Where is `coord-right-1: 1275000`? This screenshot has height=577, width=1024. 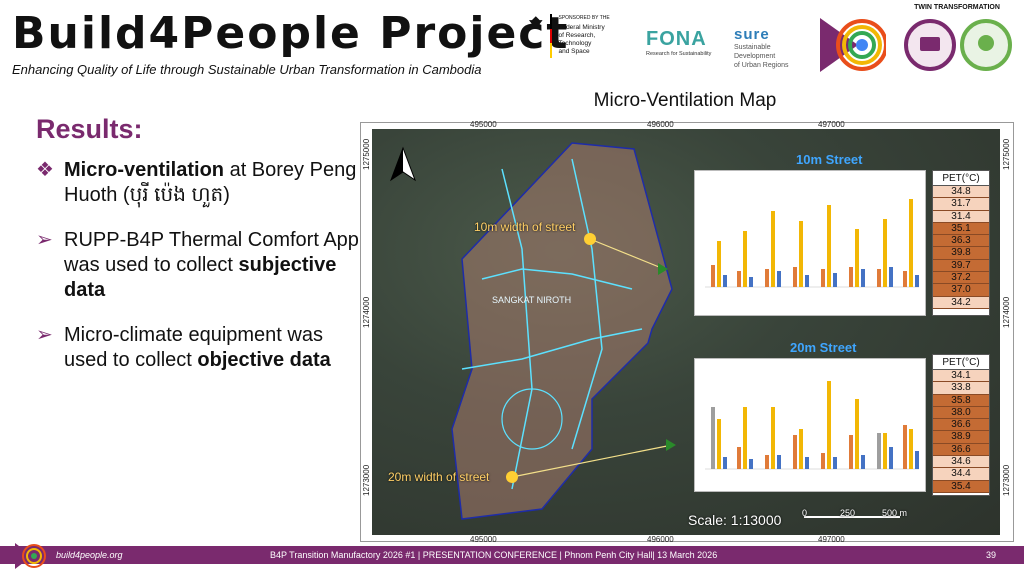
coord-right-1: 1275000 is located at coordinates (1006, 154).